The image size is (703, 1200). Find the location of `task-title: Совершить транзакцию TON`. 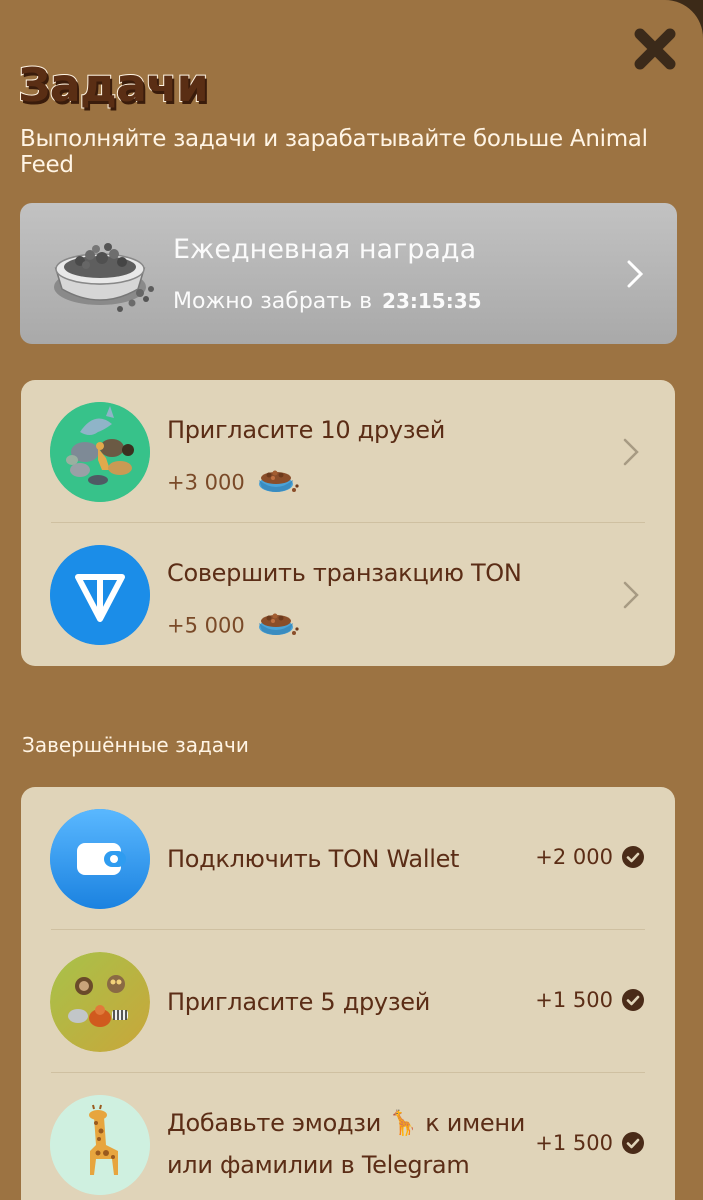

task-title: Совершить транзакцию TON is located at coordinates (344, 573).